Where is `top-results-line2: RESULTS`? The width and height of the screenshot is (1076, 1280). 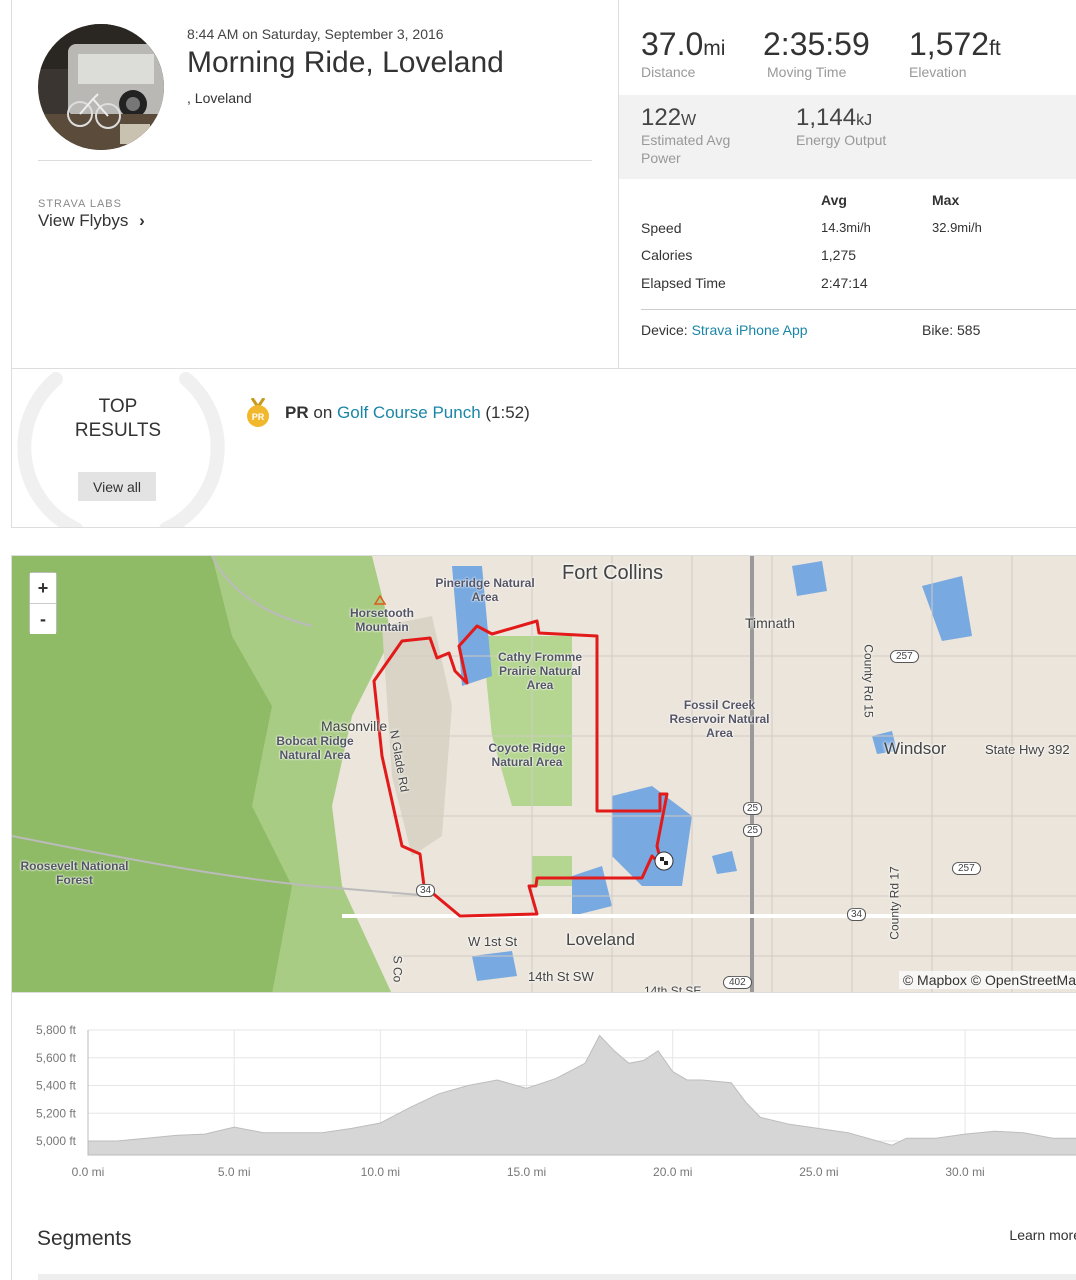 top-results-line2: RESULTS is located at coordinates (118, 430).